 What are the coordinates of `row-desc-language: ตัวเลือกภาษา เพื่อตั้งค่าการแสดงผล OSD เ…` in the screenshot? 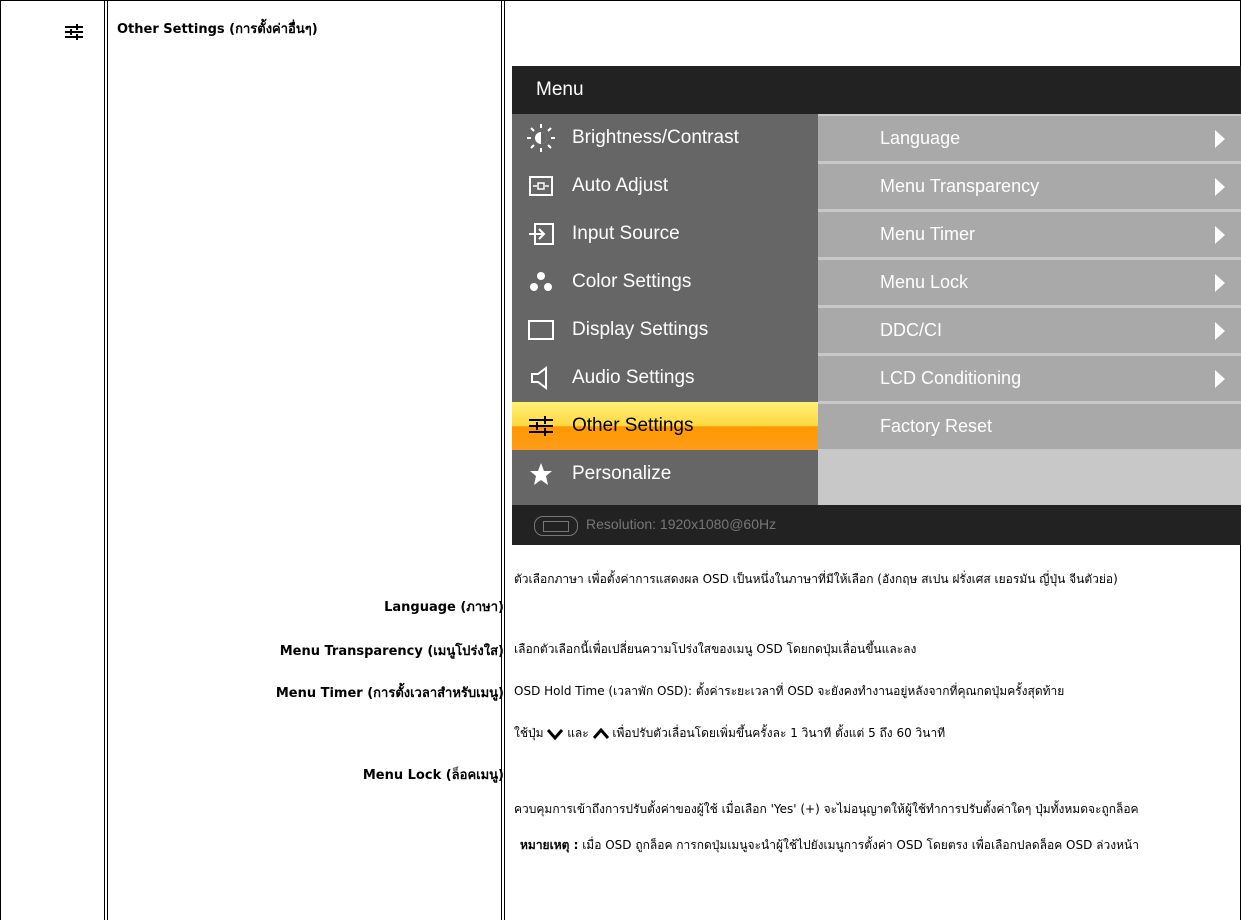 It's located at (816, 579).